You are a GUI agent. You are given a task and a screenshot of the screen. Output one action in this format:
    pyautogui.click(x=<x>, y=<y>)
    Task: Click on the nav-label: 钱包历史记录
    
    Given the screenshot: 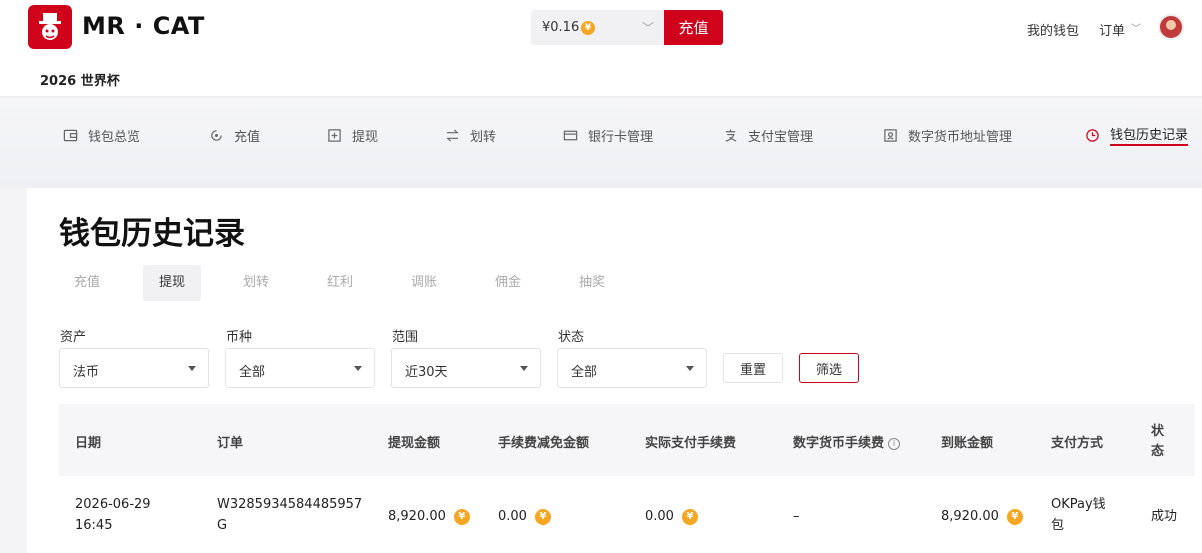 What is the action you would take?
    pyautogui.click(x=1149, y=135)
    